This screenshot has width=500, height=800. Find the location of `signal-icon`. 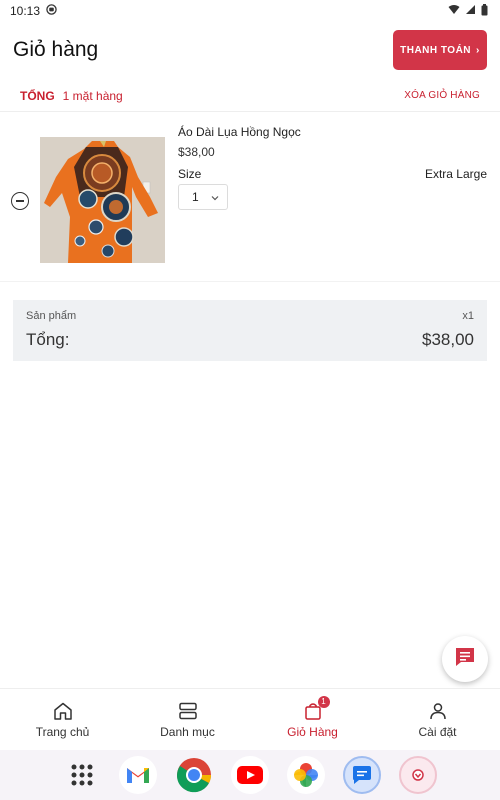

signal-icon is located at coordinates (470, 11).